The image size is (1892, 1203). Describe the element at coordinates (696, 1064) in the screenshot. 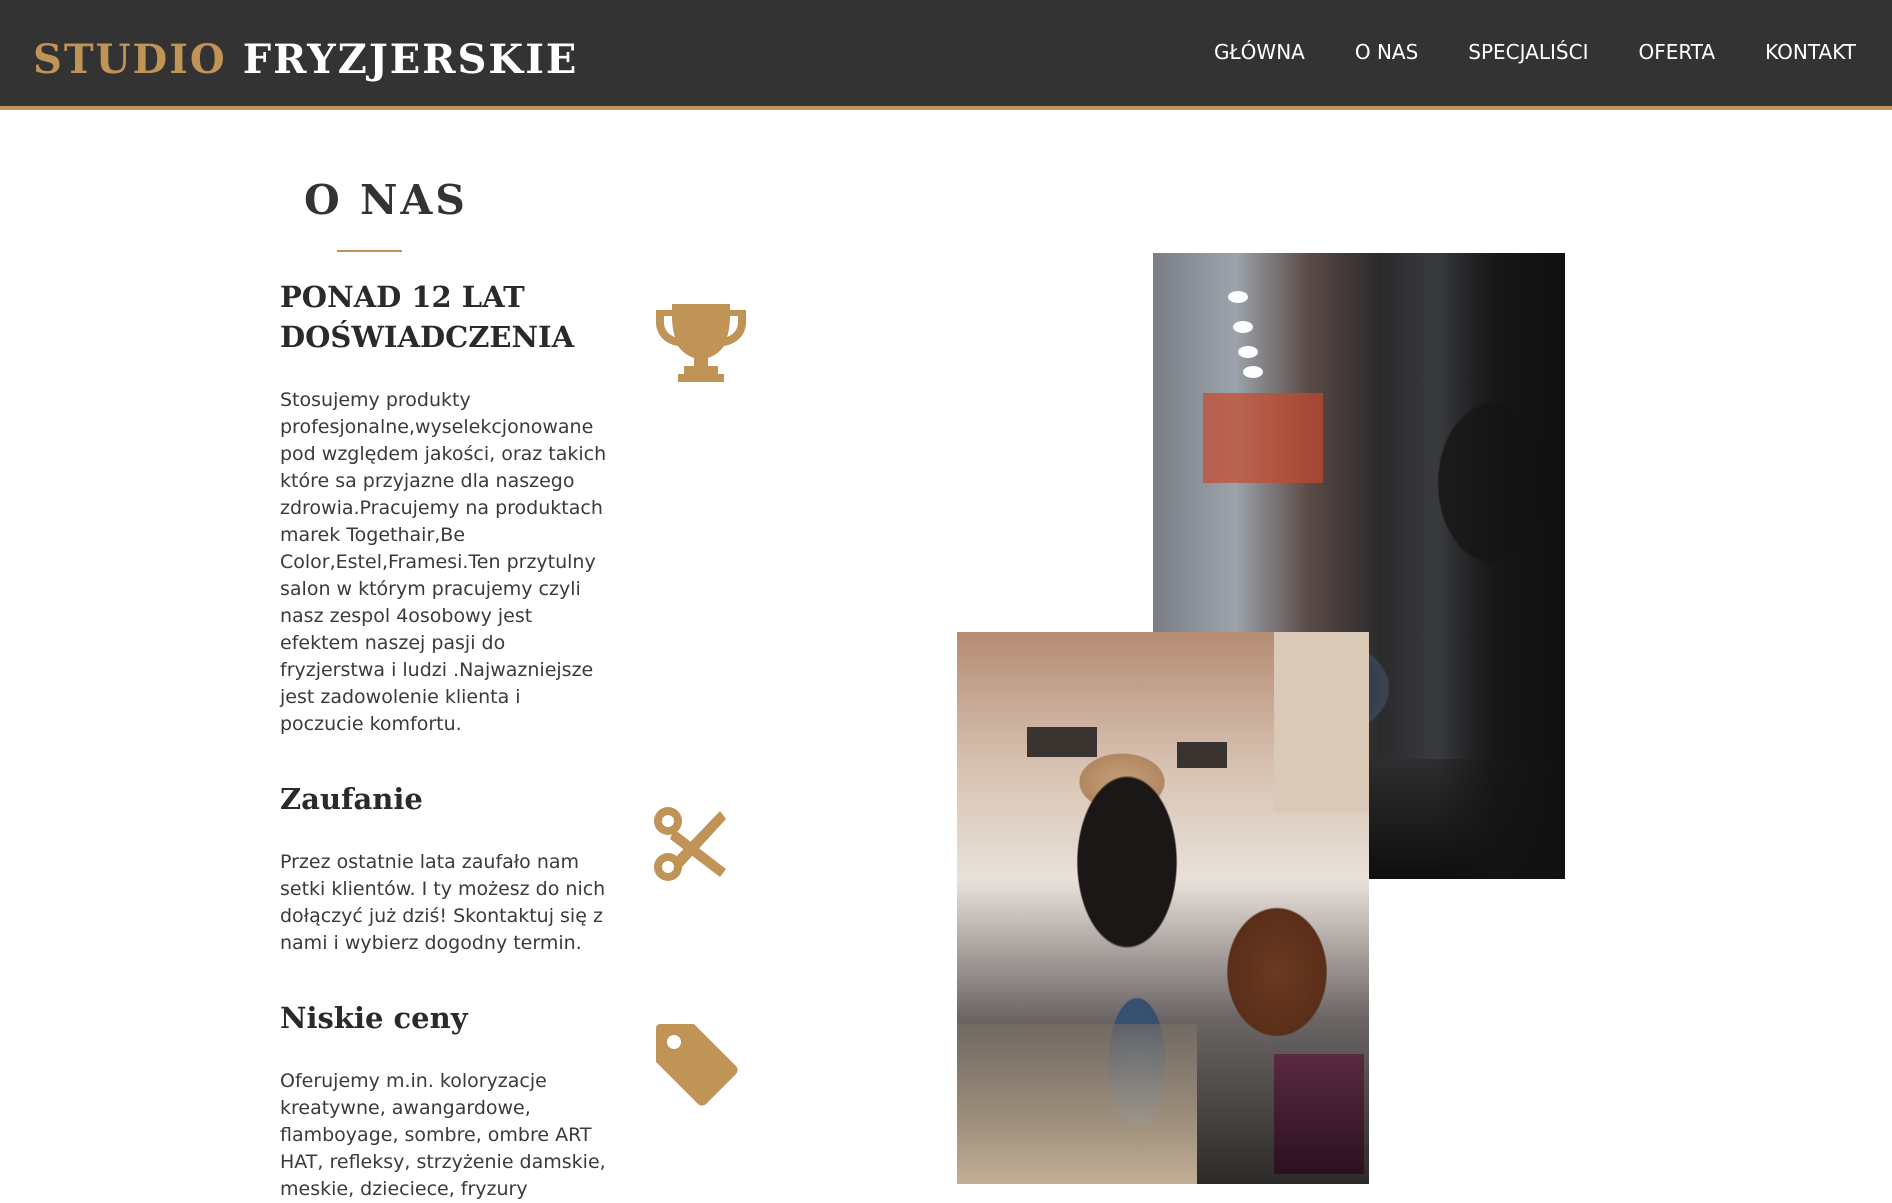

I see `tag-icon` at that location.